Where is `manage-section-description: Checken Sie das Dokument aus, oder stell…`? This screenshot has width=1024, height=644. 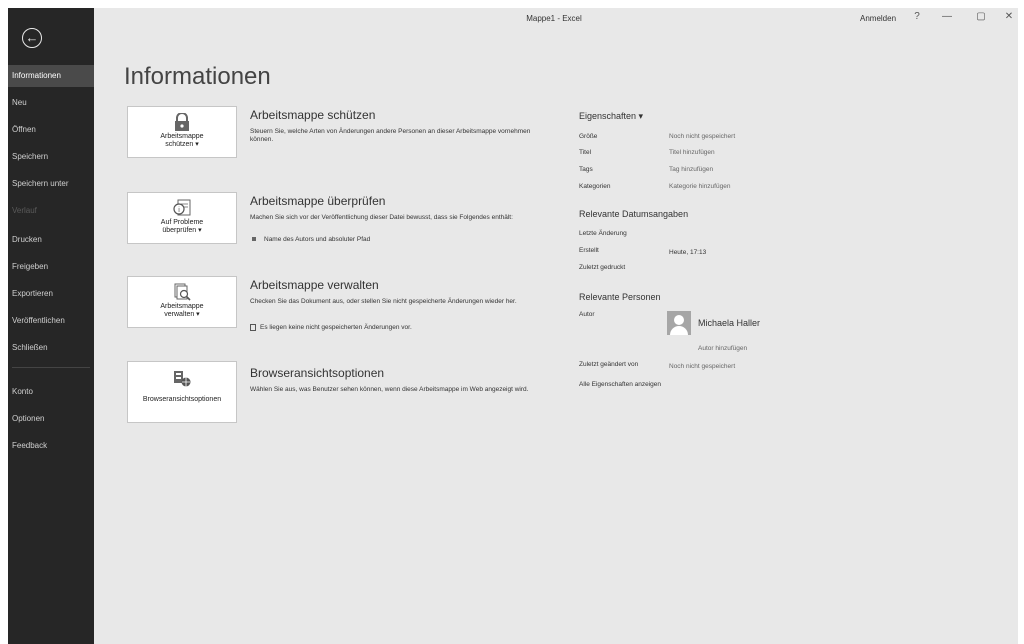 manage-section-description: Checken Sie das Dokument aus, oder stell… is located at coordinates (383, 301).